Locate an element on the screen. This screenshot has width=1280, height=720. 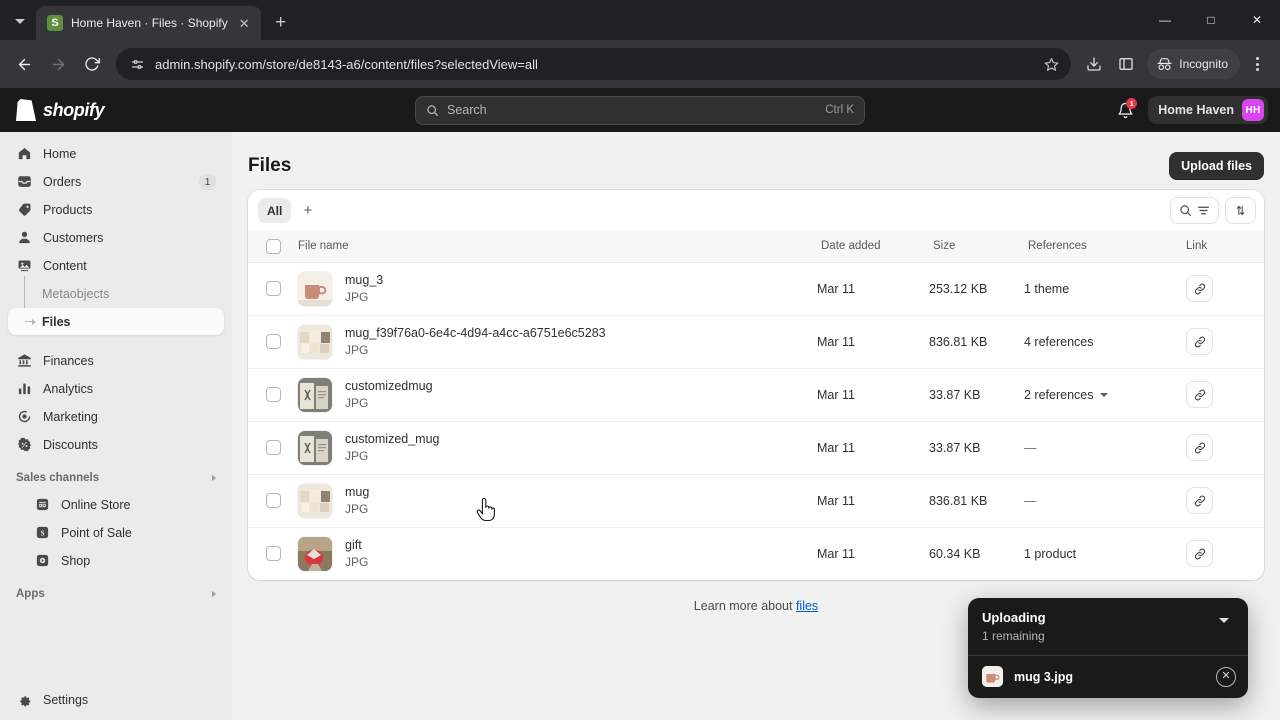
column-header-link: Link is located at coordinates (1224, 247).